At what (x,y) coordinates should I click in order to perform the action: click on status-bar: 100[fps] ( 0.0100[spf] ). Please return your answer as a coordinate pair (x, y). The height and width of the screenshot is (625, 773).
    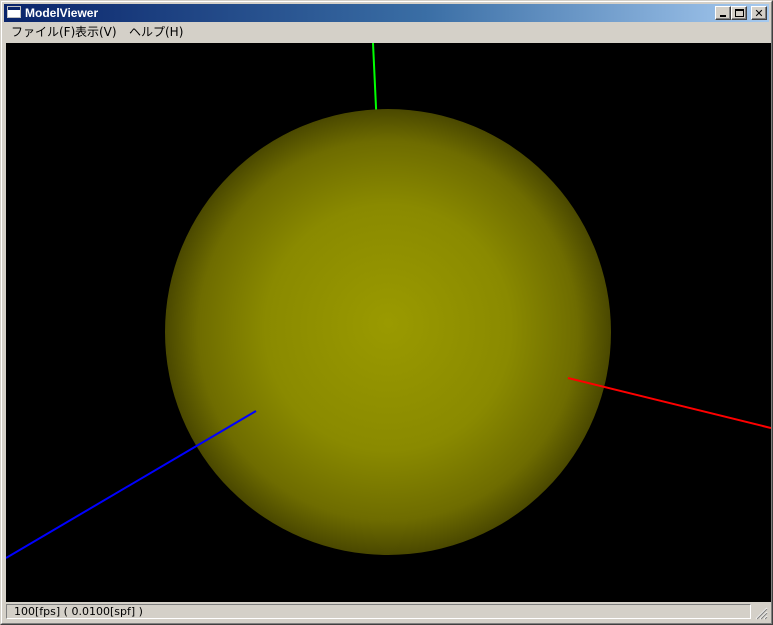
    Looking at the image, I should click on (386, 611).